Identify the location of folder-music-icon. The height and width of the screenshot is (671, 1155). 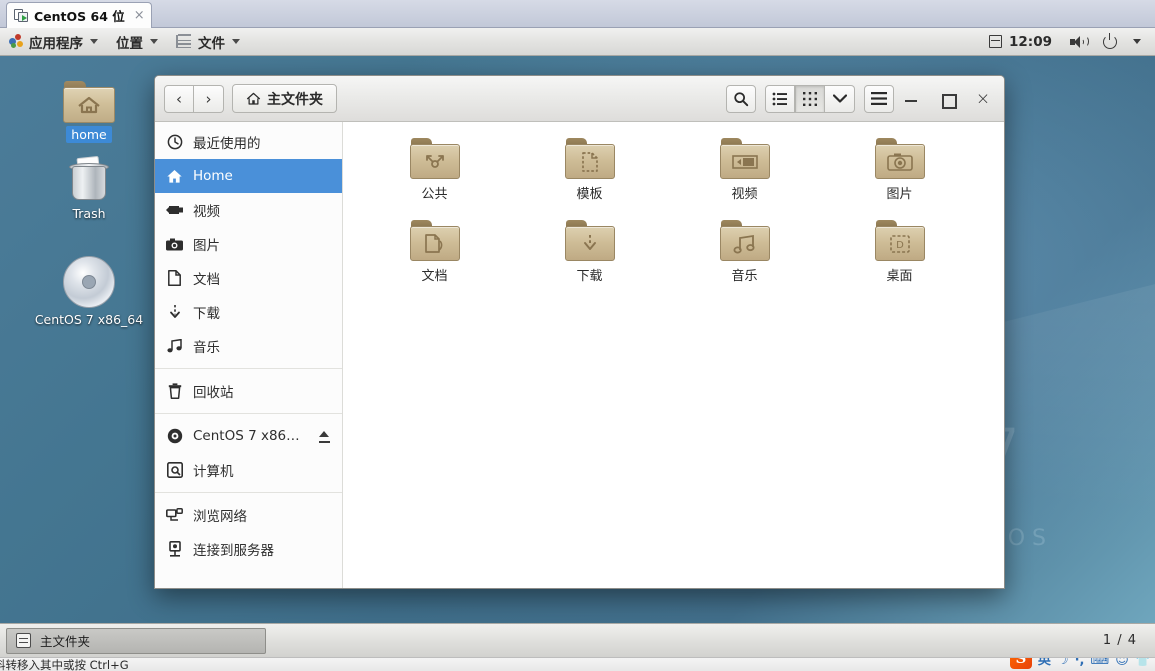
(744, 240).